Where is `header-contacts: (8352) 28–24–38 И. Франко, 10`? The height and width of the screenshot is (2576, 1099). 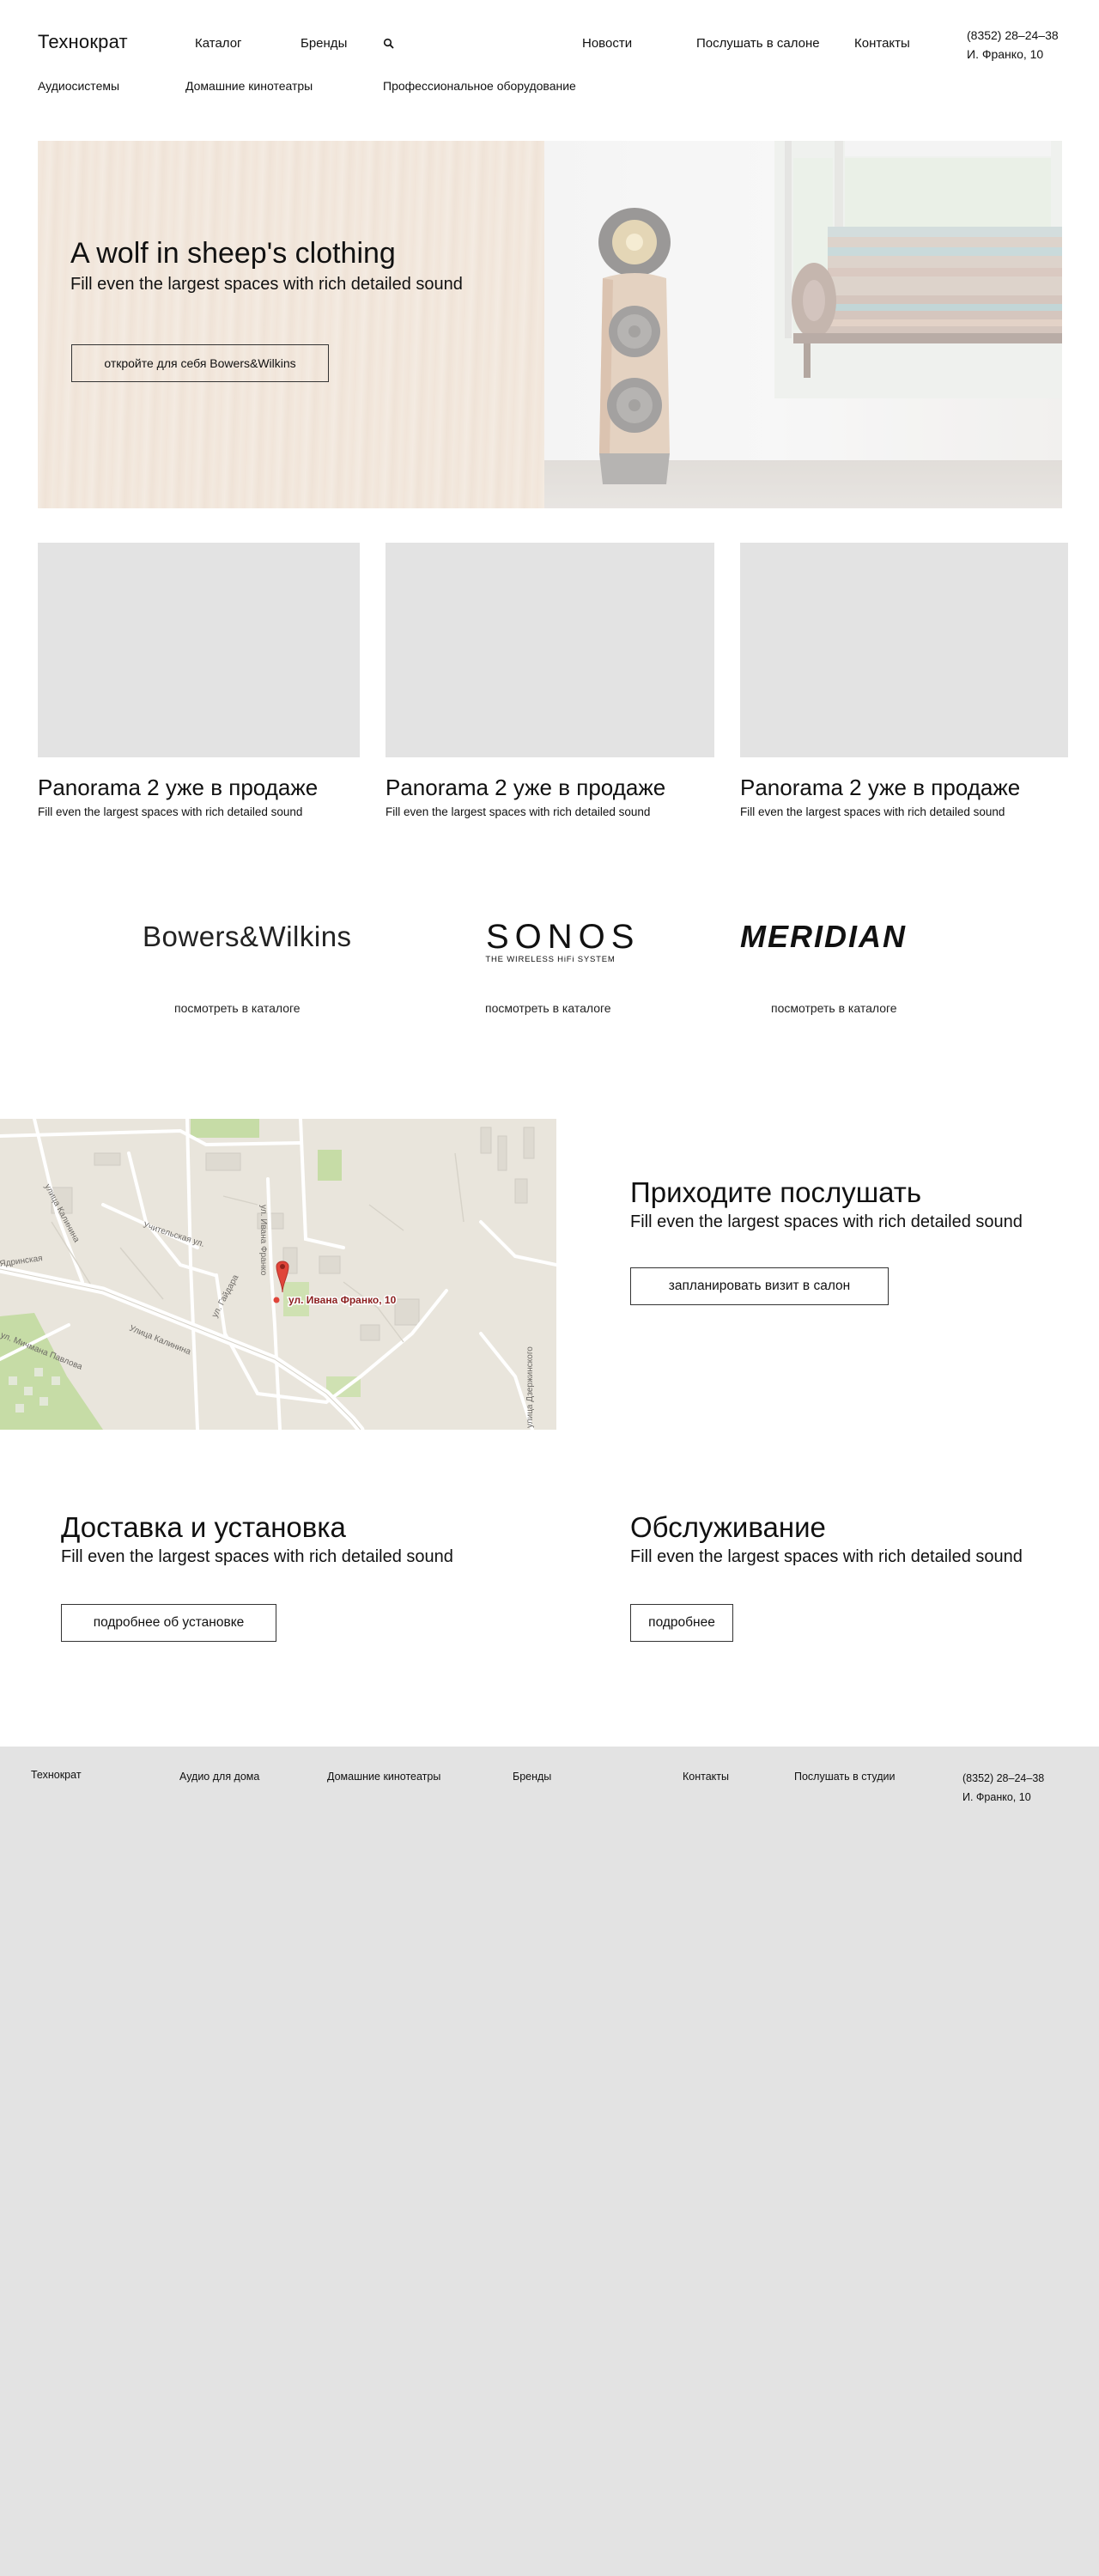
header-contacts: (8352) 28–24–38 И. Франко, 10 is located at coordinates (1013, 45).